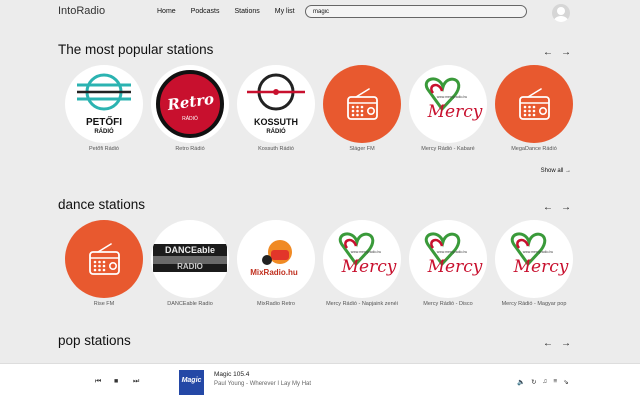 The width and height of the screenshot is (640, 400). Describe the element at coordinates (104, 104) in the screenshot. I see `station-logo: PETŐFI RÁDIÓ` at that location.